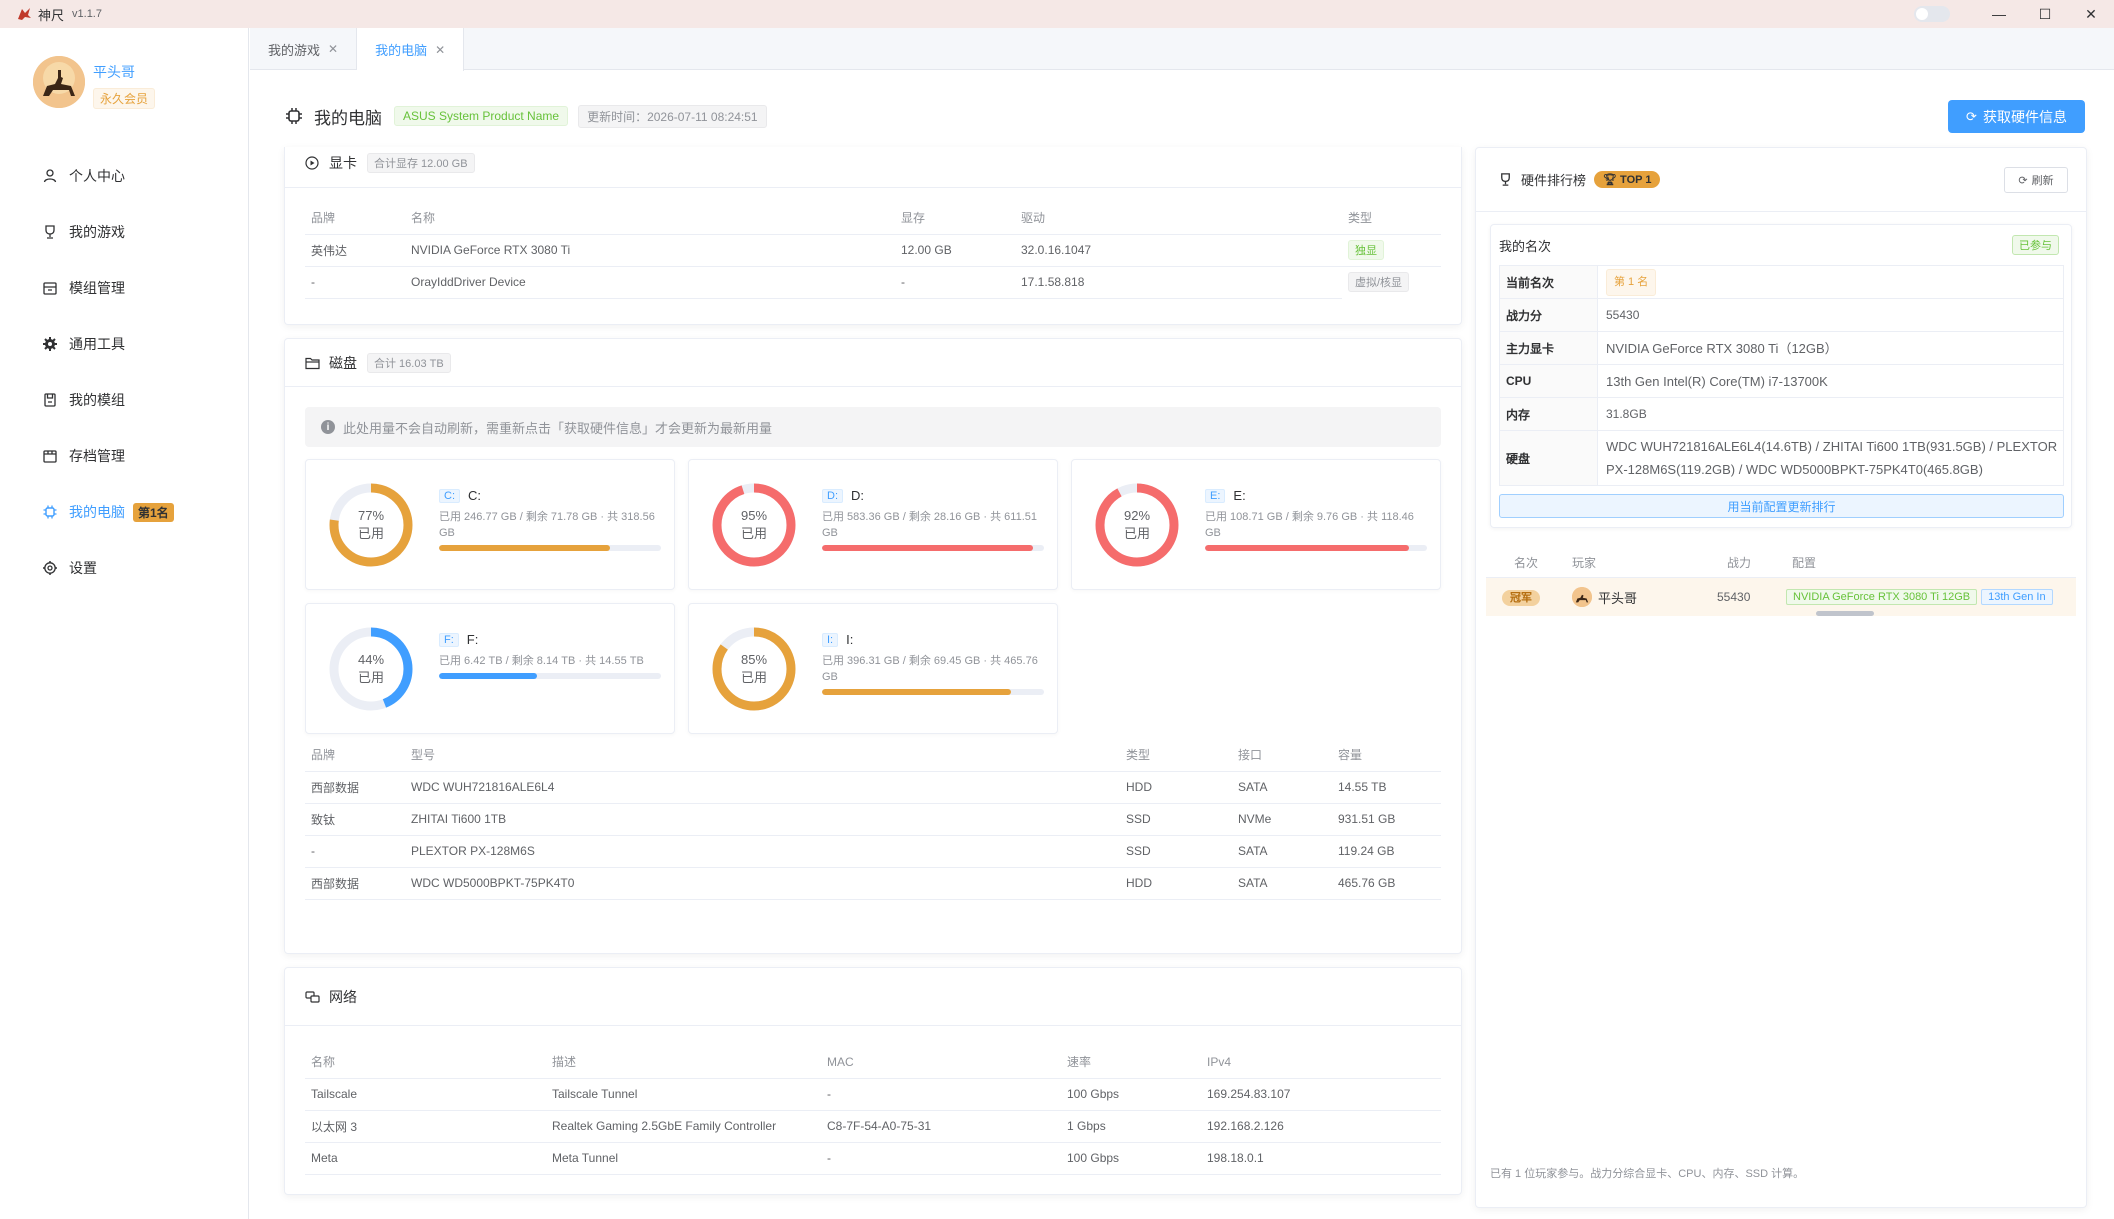  I want to click on gpu-icon, so click(313, 163).